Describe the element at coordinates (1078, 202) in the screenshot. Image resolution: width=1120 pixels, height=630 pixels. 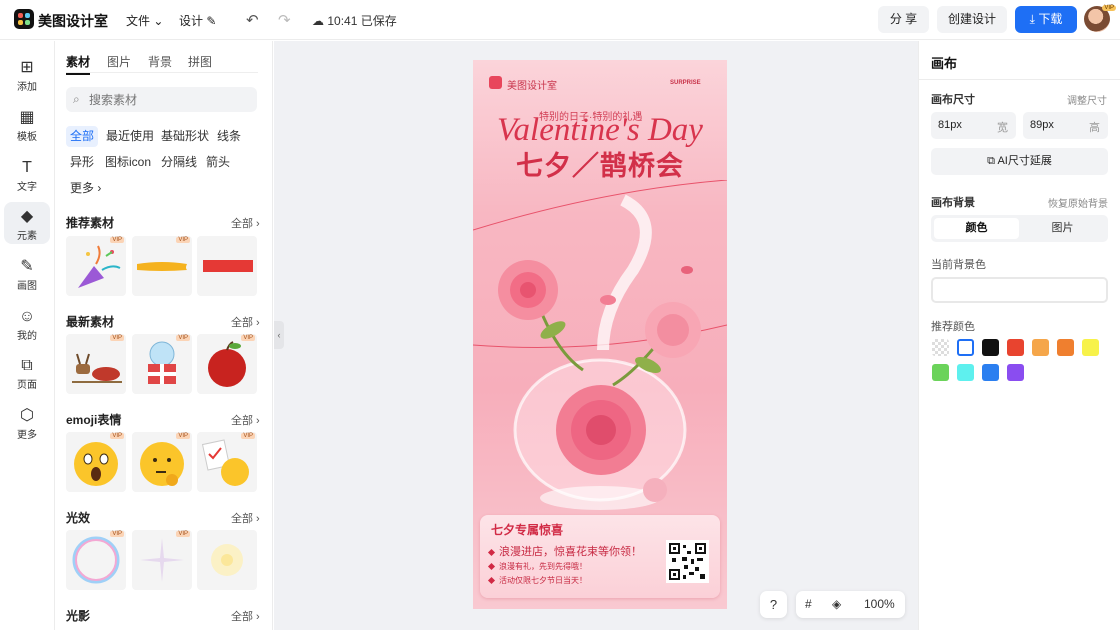
I see `restore-bg-link: 恢复原始背景` at that location.